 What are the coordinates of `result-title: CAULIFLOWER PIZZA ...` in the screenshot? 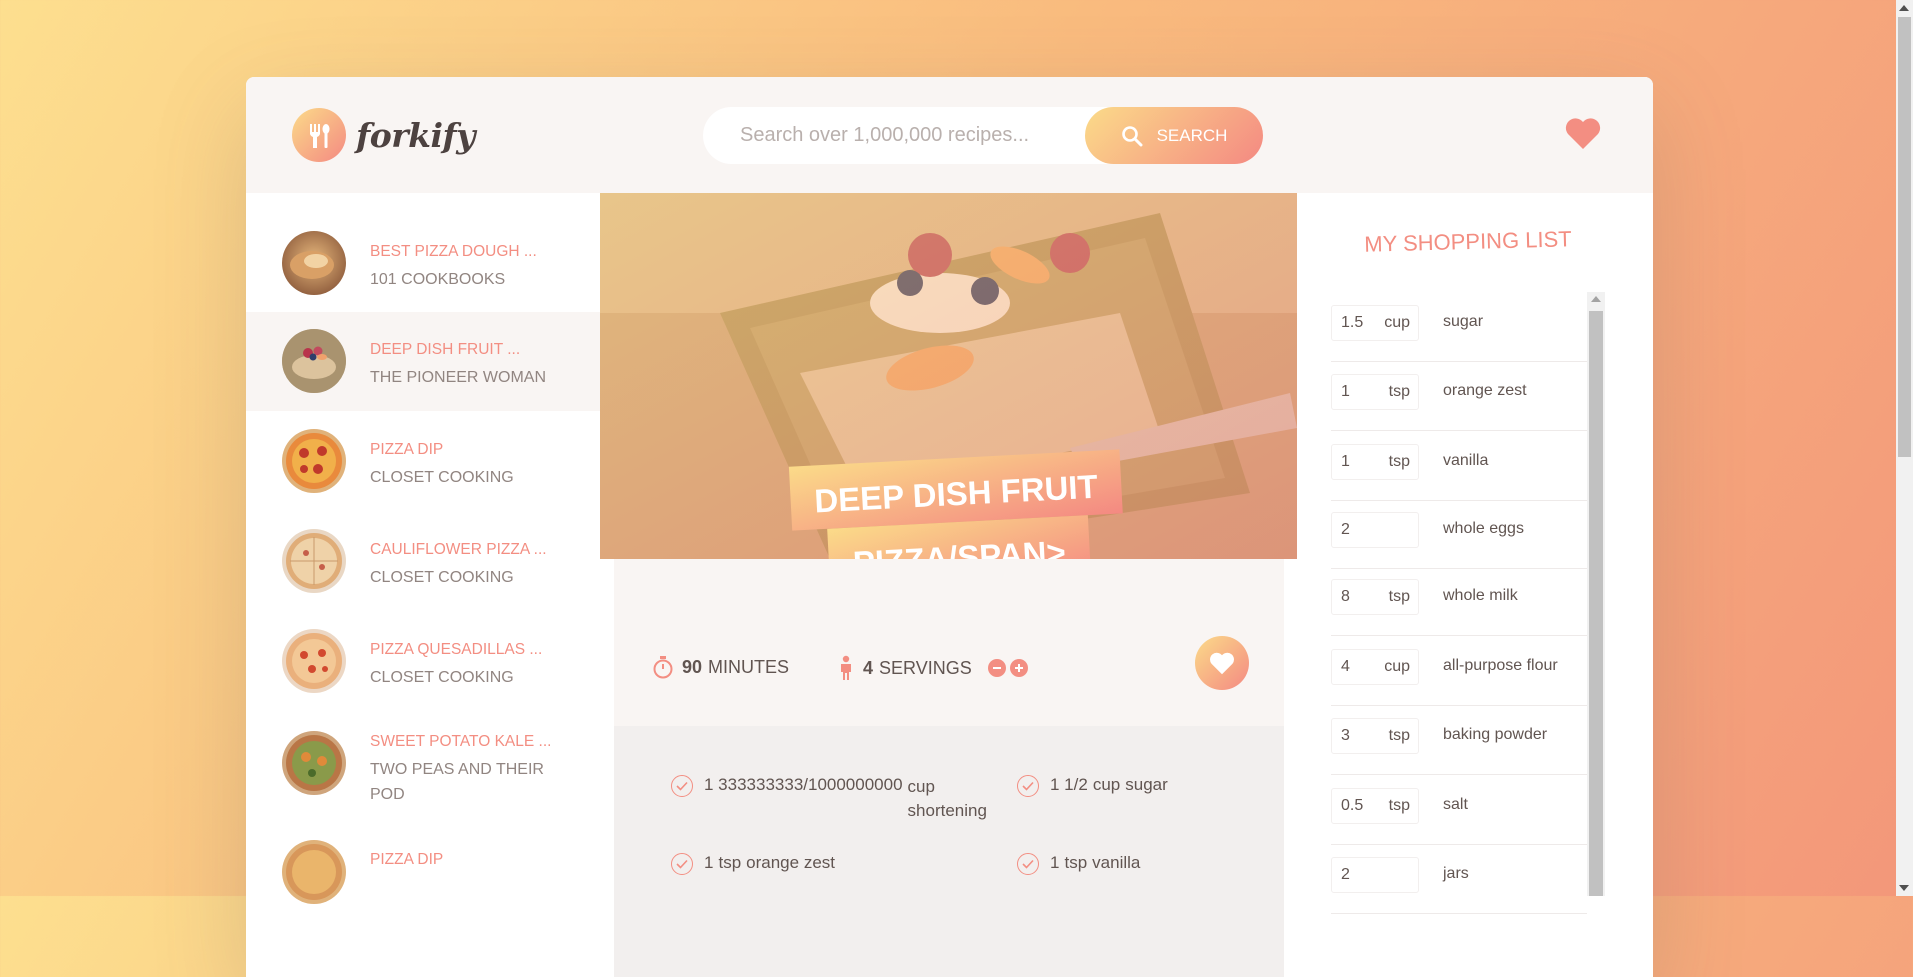 It's located at (458, 549).